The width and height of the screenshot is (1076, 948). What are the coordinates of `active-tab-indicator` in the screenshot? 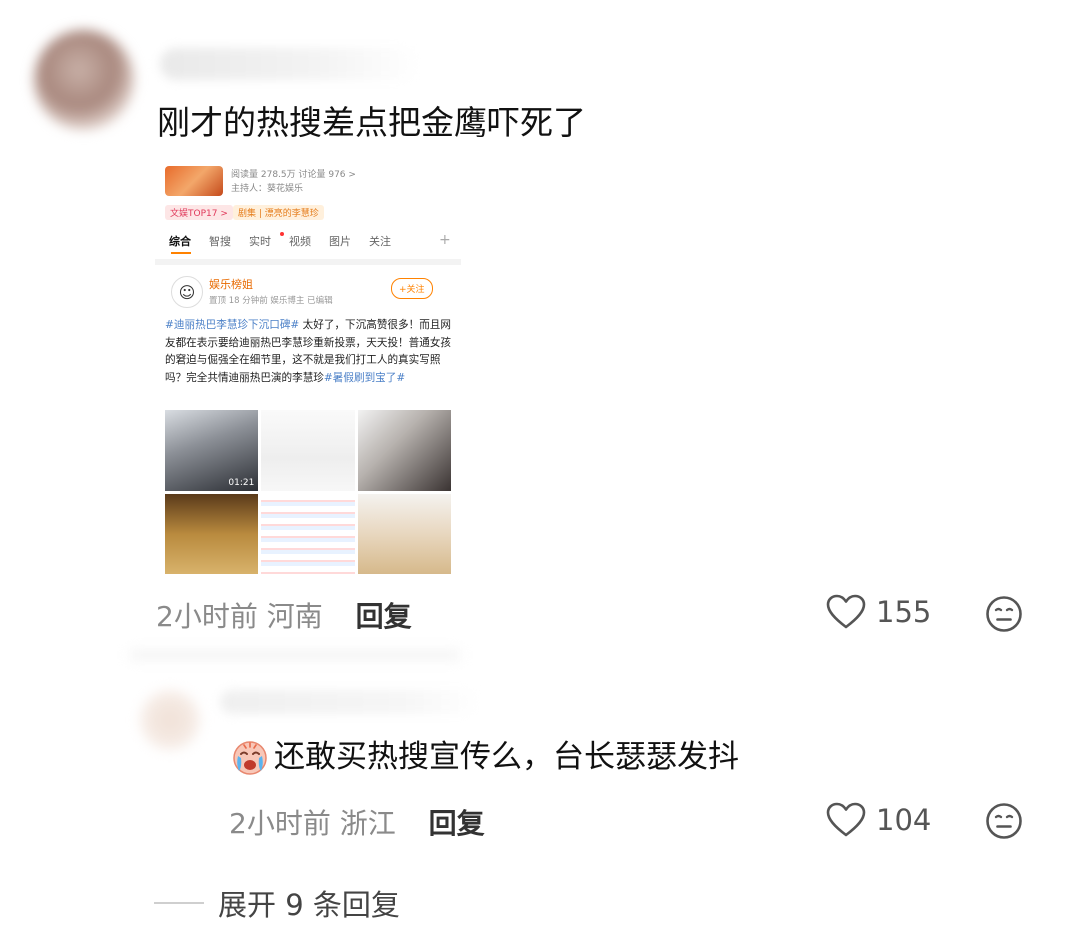 It's located at (181, 253).